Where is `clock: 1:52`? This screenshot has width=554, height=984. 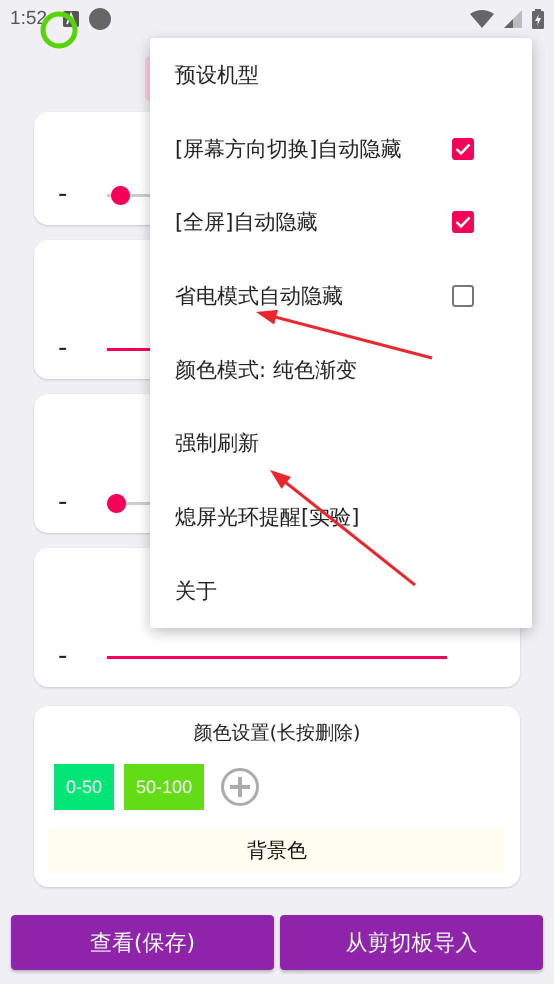 clock: 1:52 is located at coordinates (28, 19).